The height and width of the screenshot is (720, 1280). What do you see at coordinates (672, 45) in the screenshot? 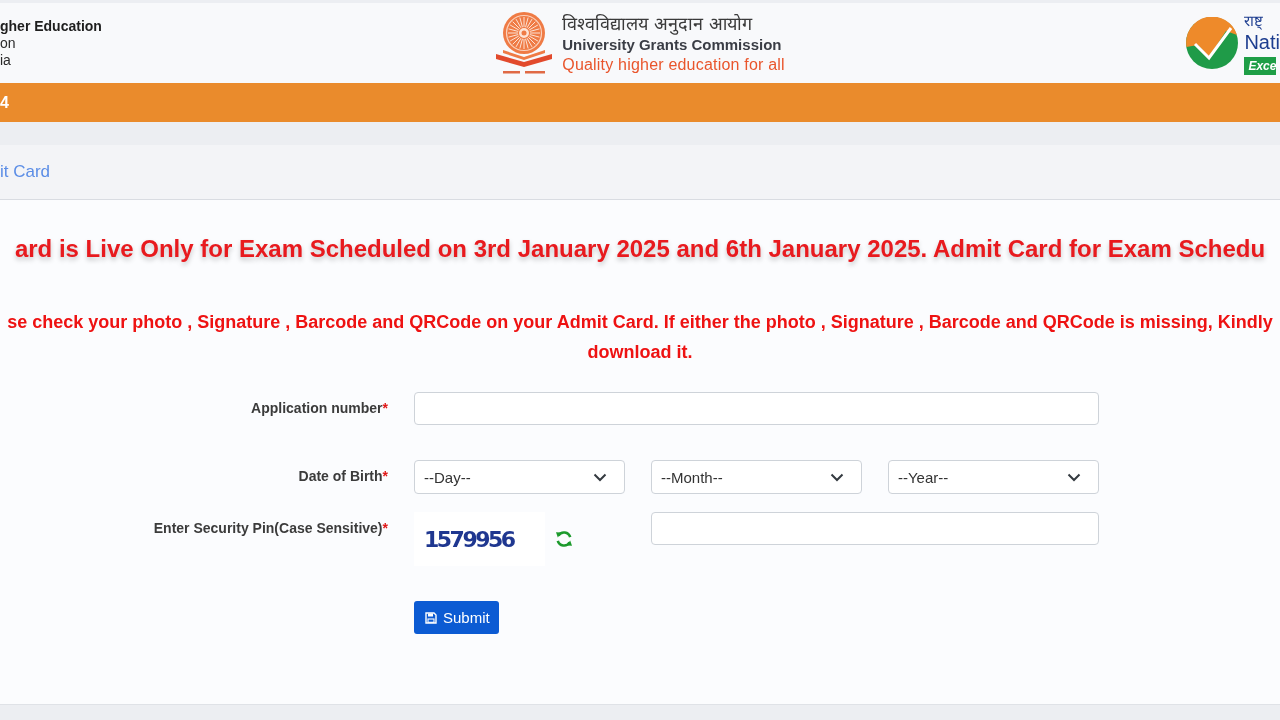
I see `org-name: University Grants Commission` at bounding box center [672, 45].